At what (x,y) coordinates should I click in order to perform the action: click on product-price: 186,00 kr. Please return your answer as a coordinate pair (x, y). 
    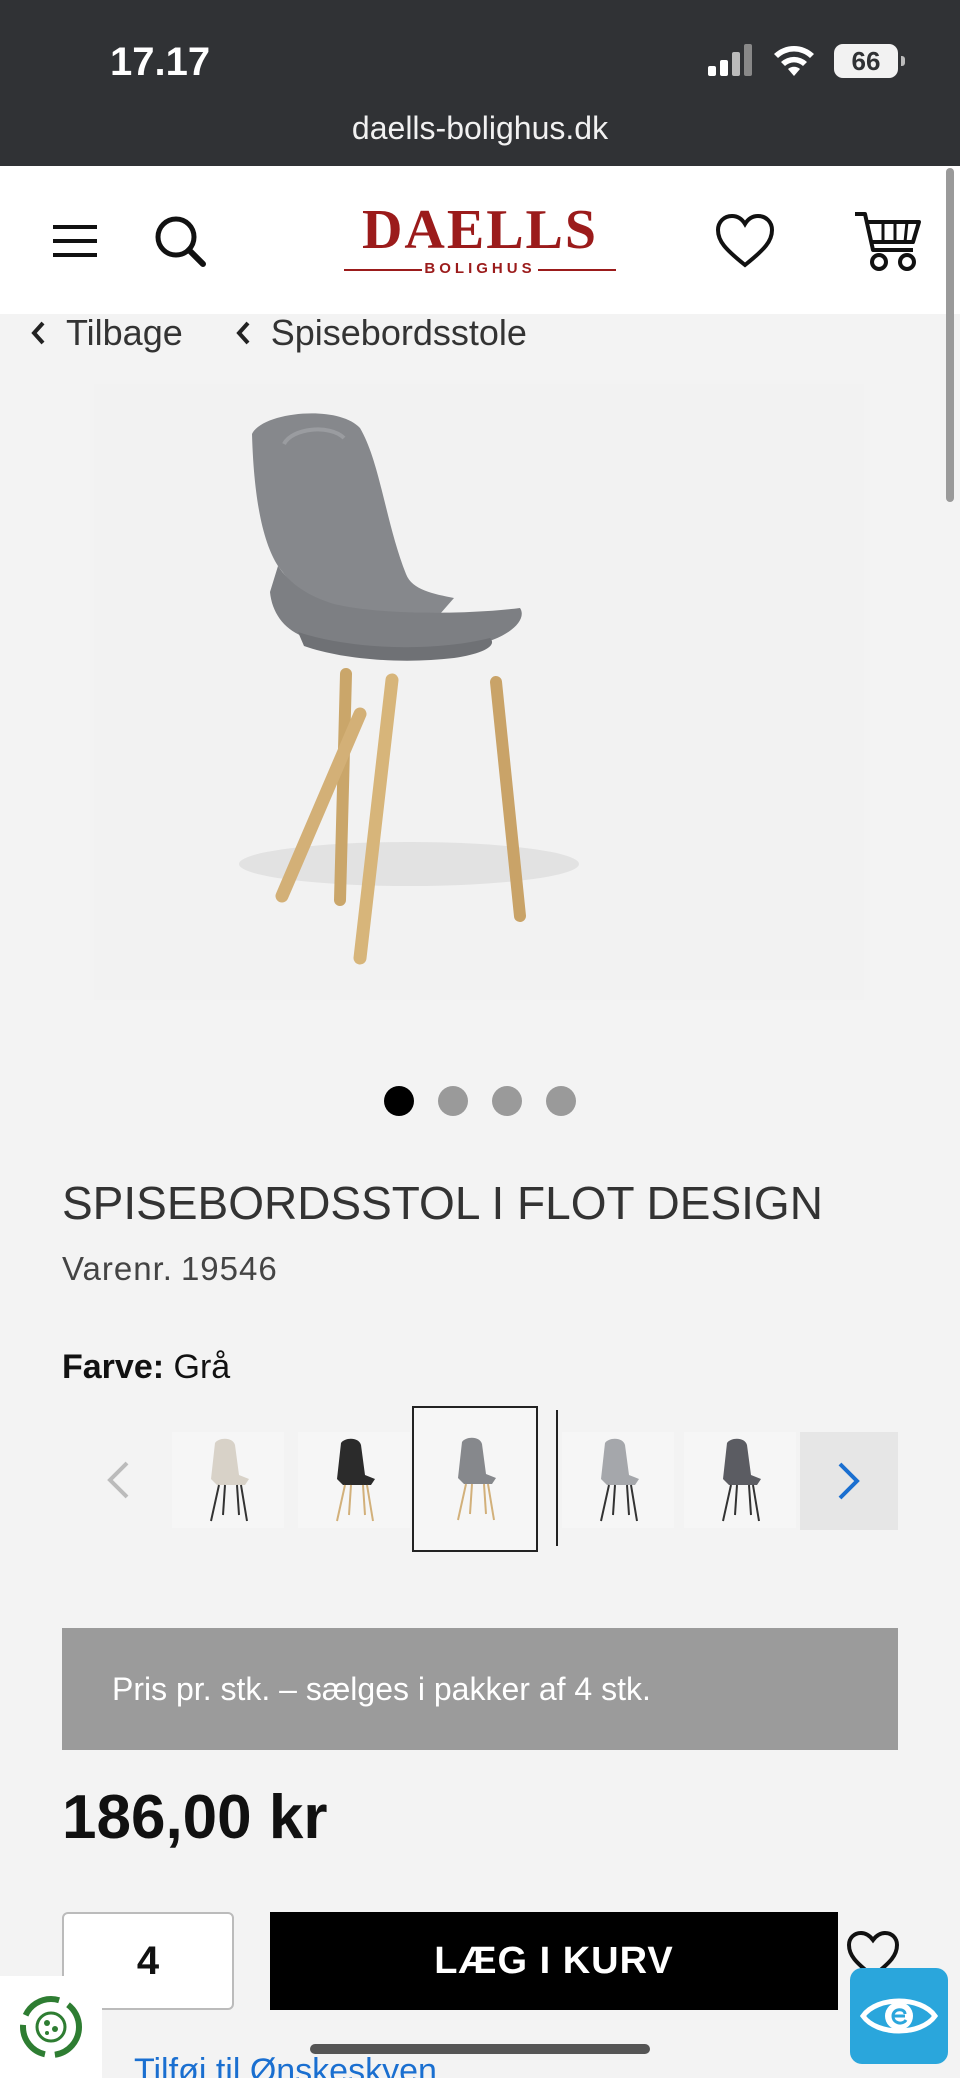
    Looking at the image, I should click on (195, 1817).